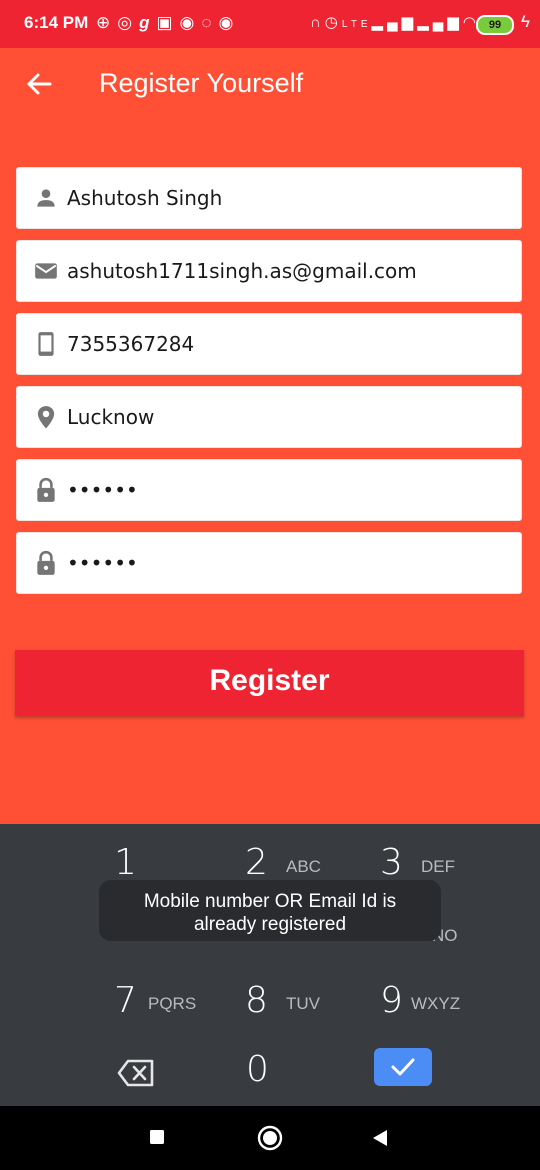  Describe the element at coordinates (136, 1073) in the screenshot. I see `backspace-icon` at that location.